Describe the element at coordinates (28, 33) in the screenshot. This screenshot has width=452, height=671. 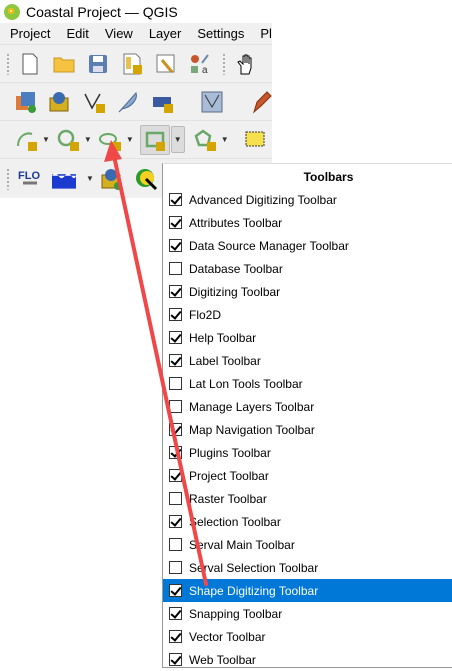
I see `menu-project: Project` at that location.